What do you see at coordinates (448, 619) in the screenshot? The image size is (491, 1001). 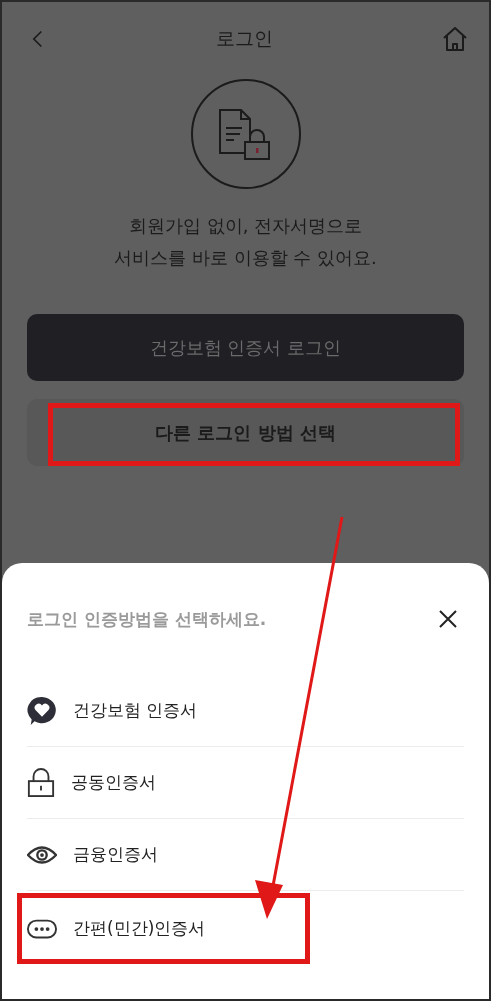 I see `close-icon` at bounding box center [448, 619].